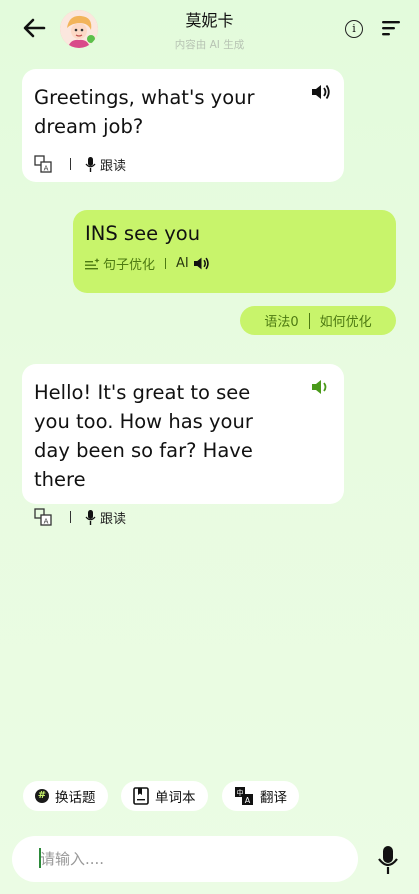 The image size is (419, 894). What do you see at coordinates (391, 28) in the screenshot?
I see `menu-icon` at bounding box center [391, 28].